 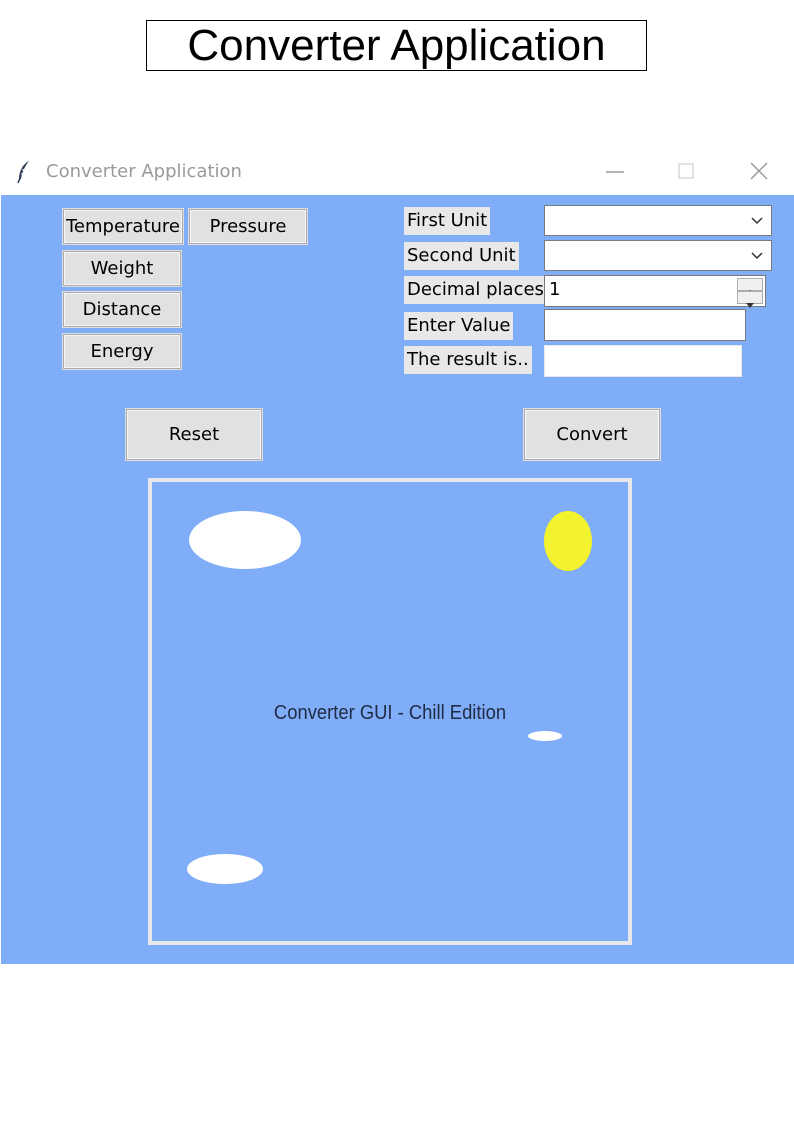 What do you see at coordinates (122, 351) in the screenshot?
I see `energy-button: Energy` at bounding box center [122, 351].